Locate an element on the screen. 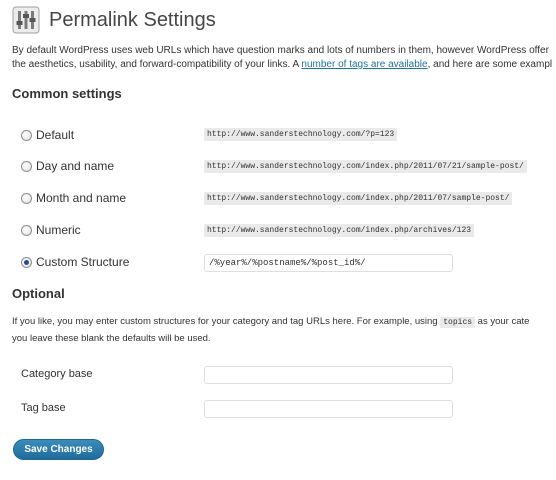 This screenshot has height=480, width=556. option-default: Default is located at coordinates (47, 135).